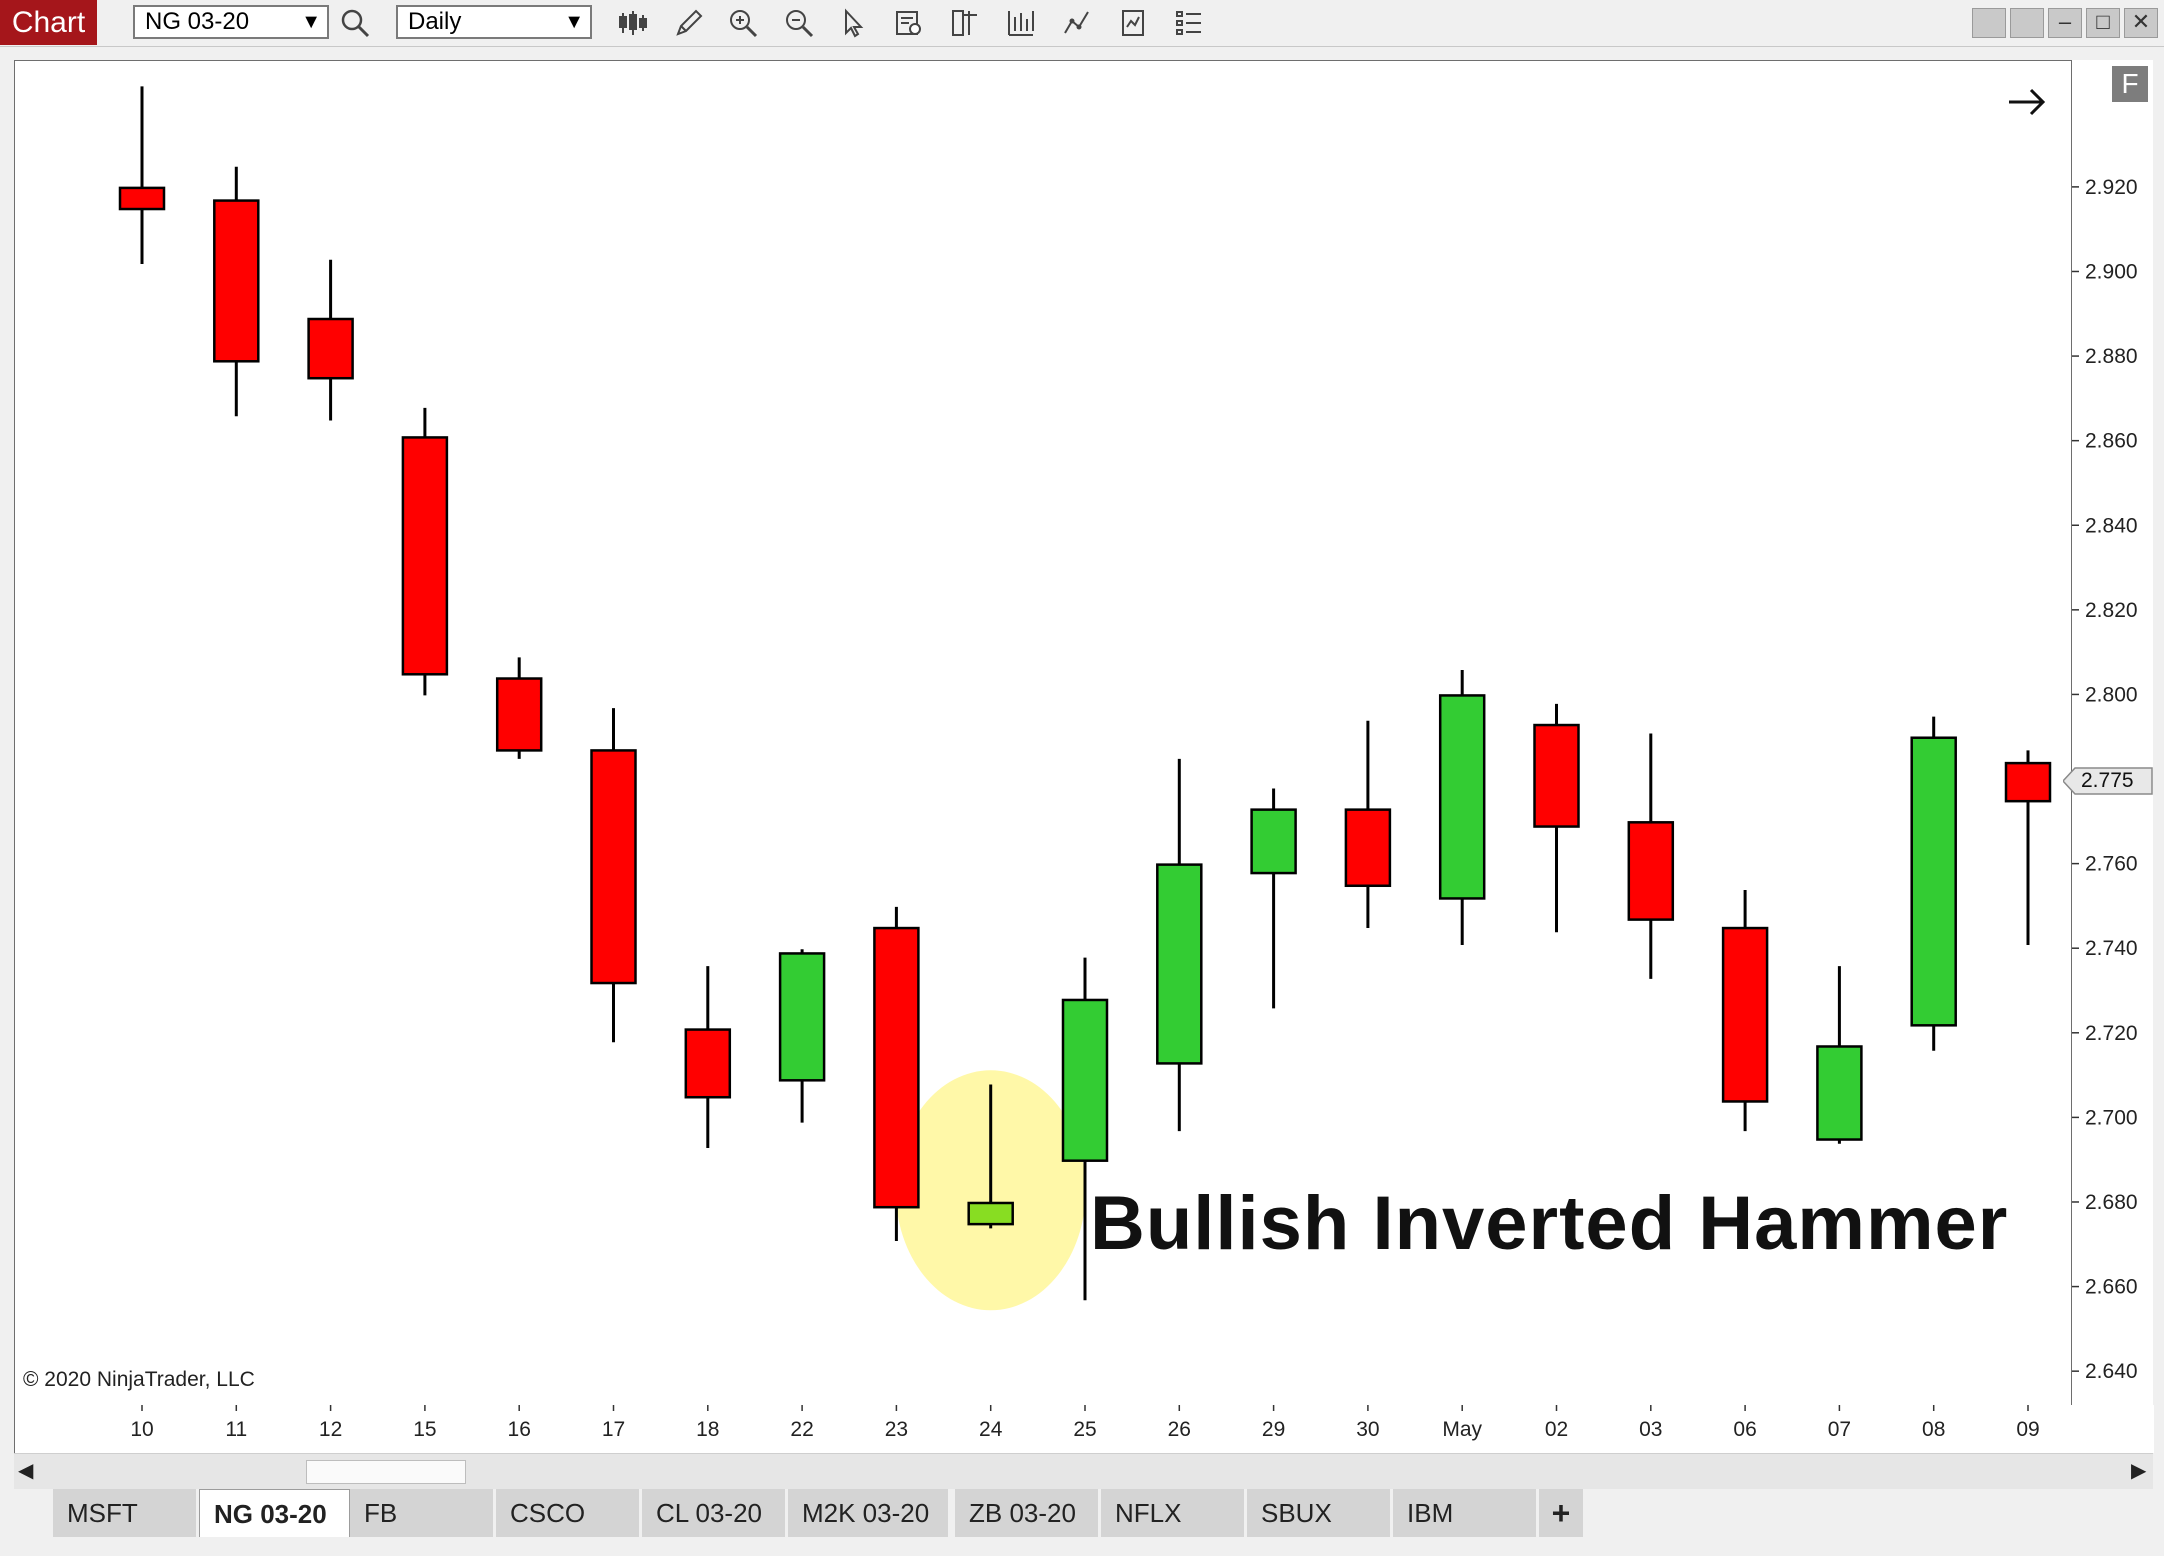 This screenshot has height=1556, width=2164. What do you see at coordinates (1172, 1513) in the screenshot?
I see `tab-nflx: NFLX` at bounding box center [1172, 1513].